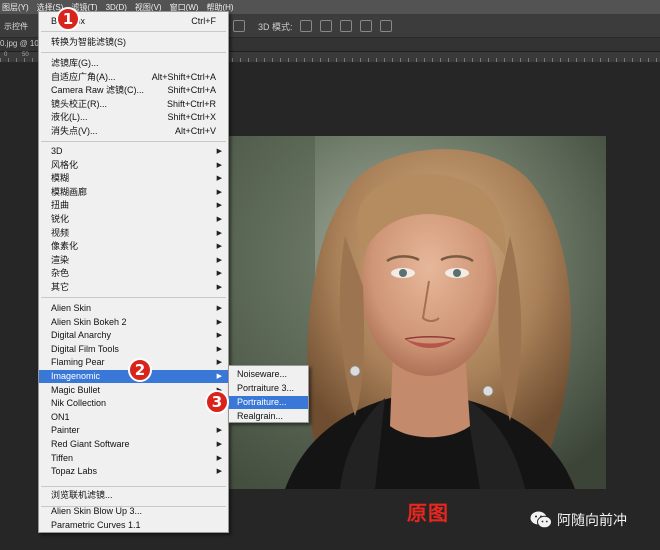 This screenshot has width=660, height=550. I want to click on menu-item-category-0: 3D ▶, so click(133, 151).